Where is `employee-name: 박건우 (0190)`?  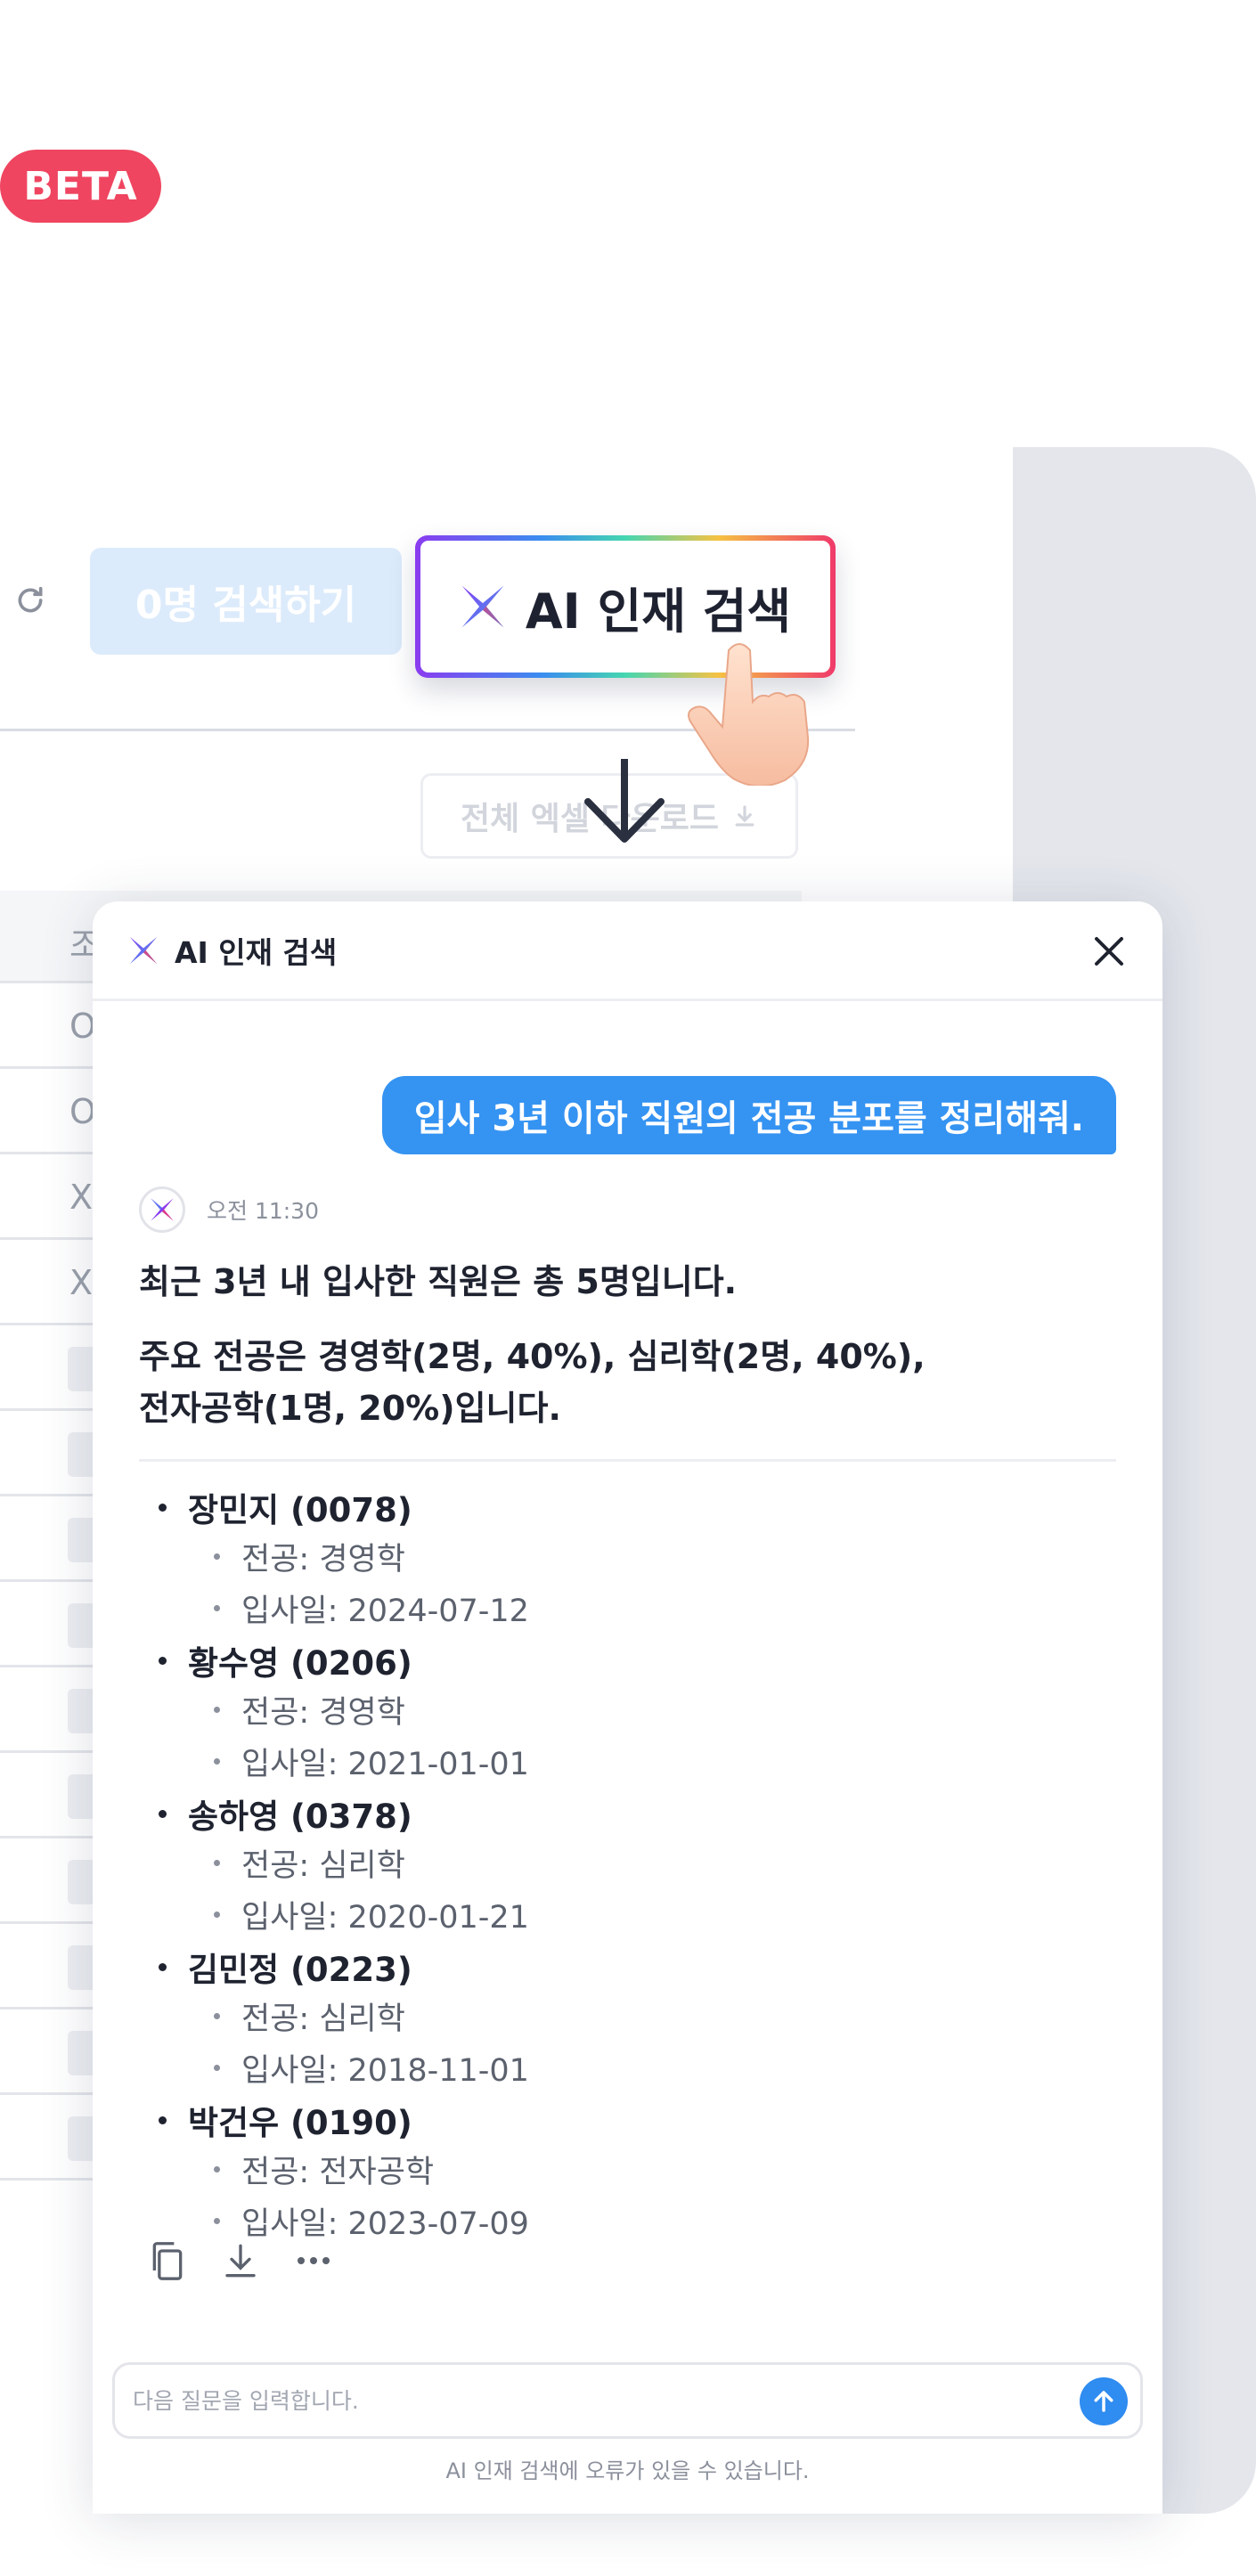 employee-name: 박건우 (0190) is located at coordinates (300, 2123).